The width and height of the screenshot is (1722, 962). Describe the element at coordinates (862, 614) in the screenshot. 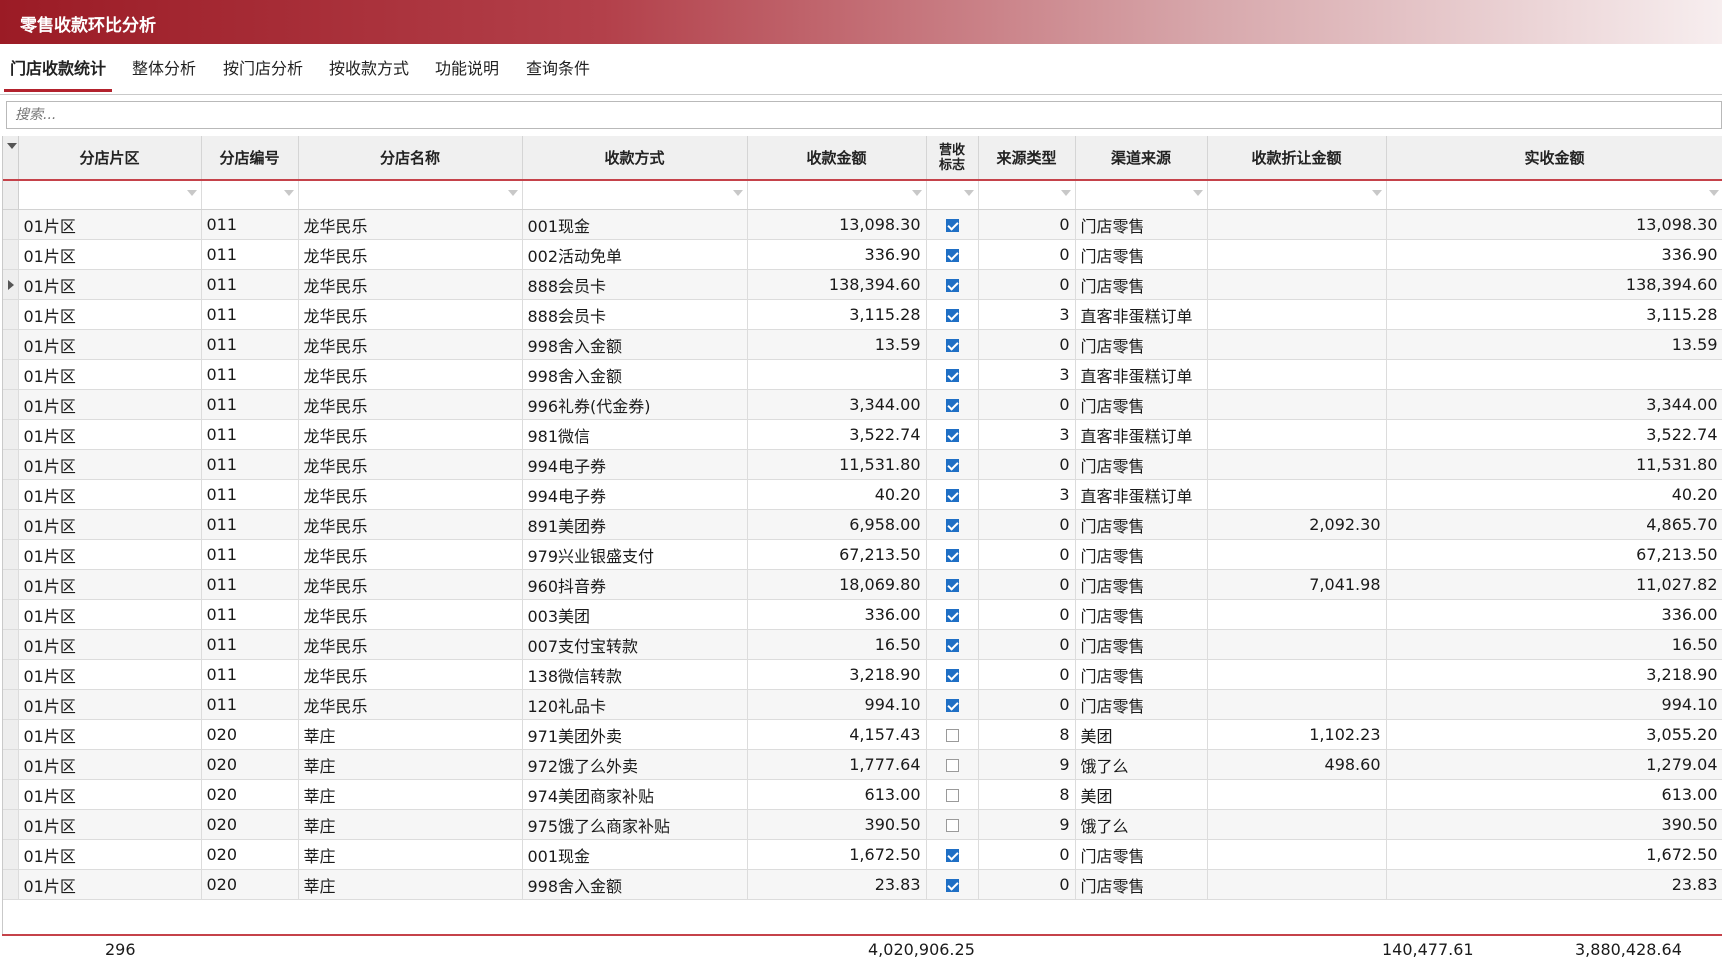

I see `table-row: 01片区 011 龙华民乐 003美团 336.00 0 门店零售 336.00` at that location.